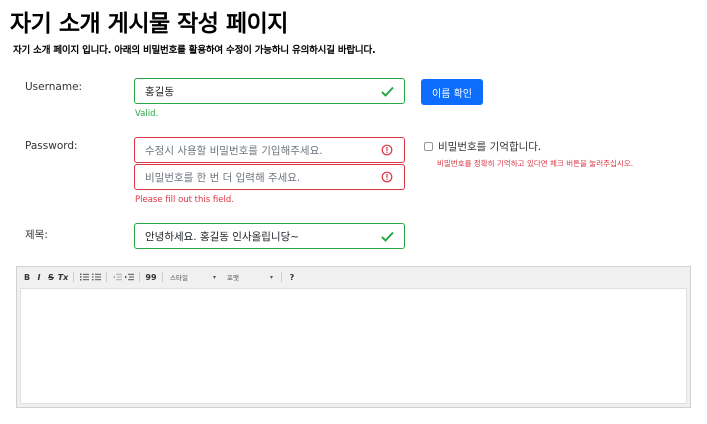  What do you see at coordinates (51, 146) in the screenshot?
I see `password-label: Password:` at bounding box center [51, 146].